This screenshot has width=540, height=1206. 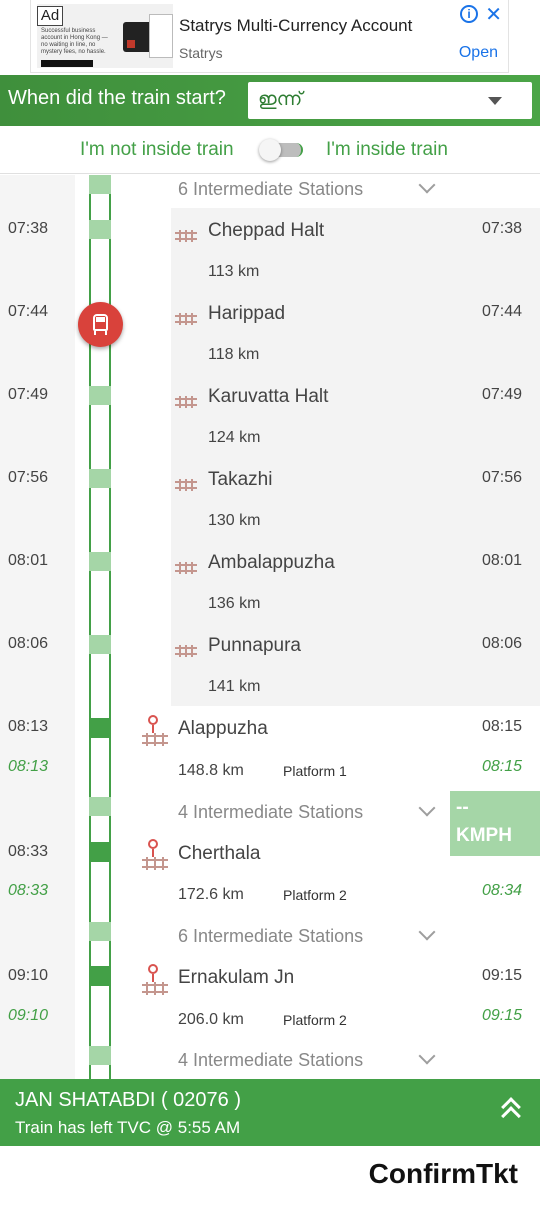 I want to click on station-name: Takazhi, so click(x=240, y=479).